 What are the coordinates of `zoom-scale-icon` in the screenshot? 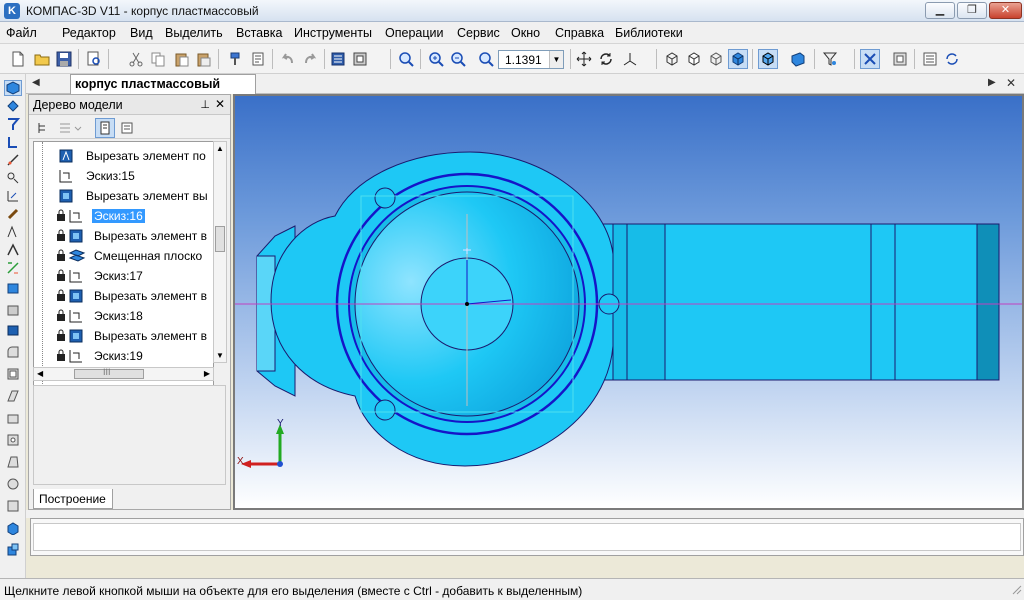 It's located at (486, 59).